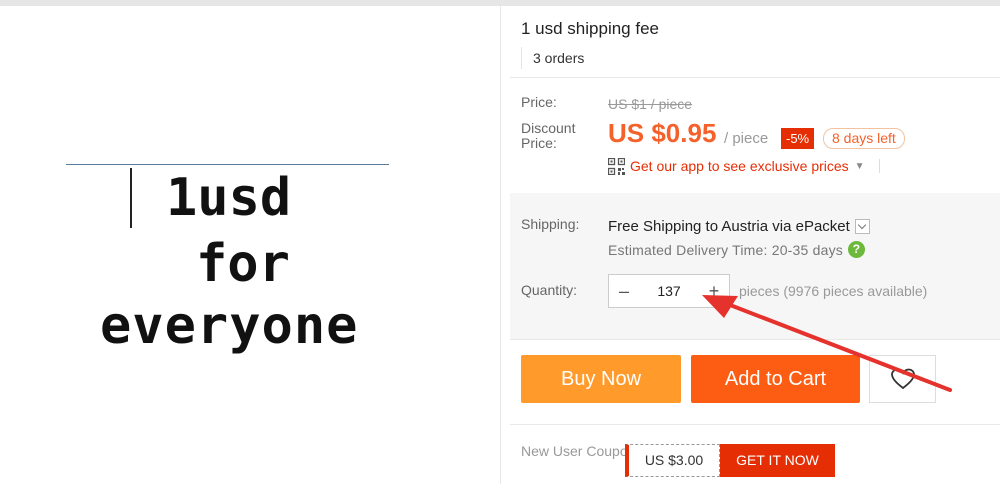  I want to click on app-promo-link: Get our app to see exclusive prices ▼, so click(744, 166).